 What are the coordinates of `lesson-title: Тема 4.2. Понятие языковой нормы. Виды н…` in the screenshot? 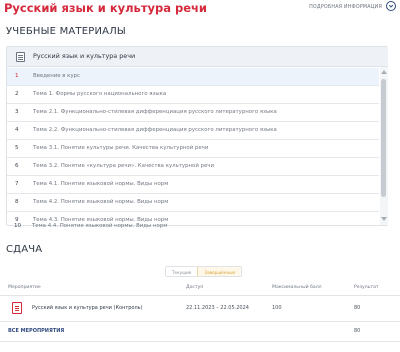 It's located at (101, 202).